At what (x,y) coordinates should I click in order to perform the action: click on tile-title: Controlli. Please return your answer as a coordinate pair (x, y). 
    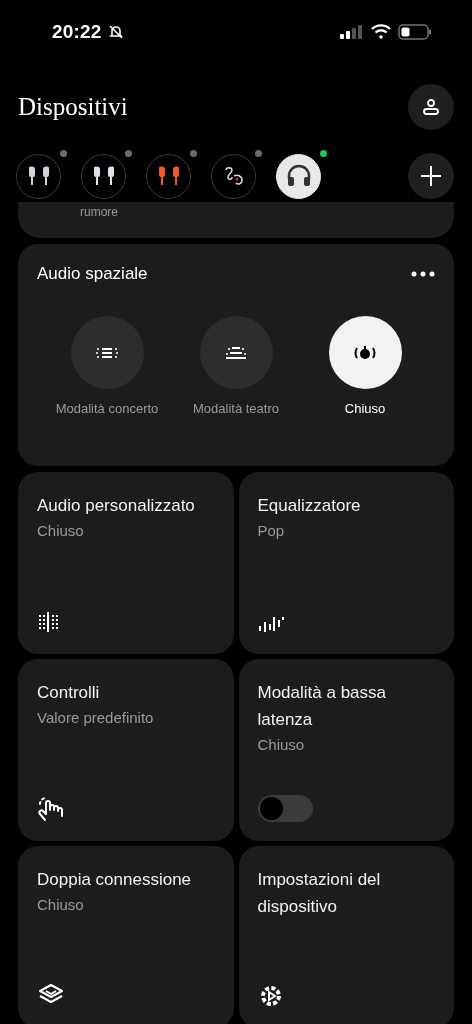
    Looking at the image, I should click on (69, 693).